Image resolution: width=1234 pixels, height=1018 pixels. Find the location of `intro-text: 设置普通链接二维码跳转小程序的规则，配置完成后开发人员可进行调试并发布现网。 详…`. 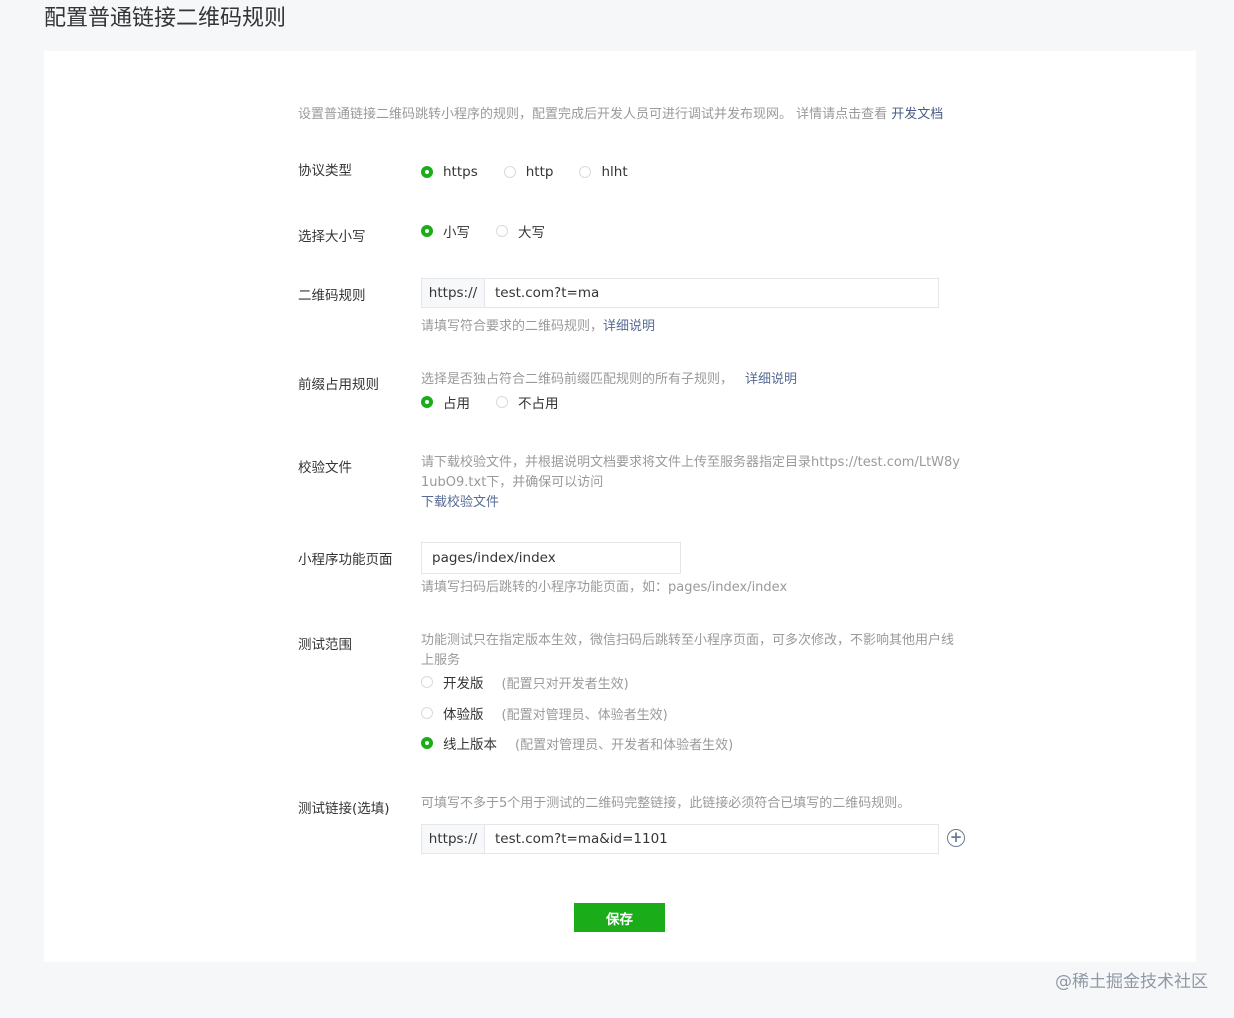

intro-text: 设置普通链接二维码跳转小程序的规则，配置完成后开发人员可进行调试并发布现网。 详… is located at coordinates (620, 115).